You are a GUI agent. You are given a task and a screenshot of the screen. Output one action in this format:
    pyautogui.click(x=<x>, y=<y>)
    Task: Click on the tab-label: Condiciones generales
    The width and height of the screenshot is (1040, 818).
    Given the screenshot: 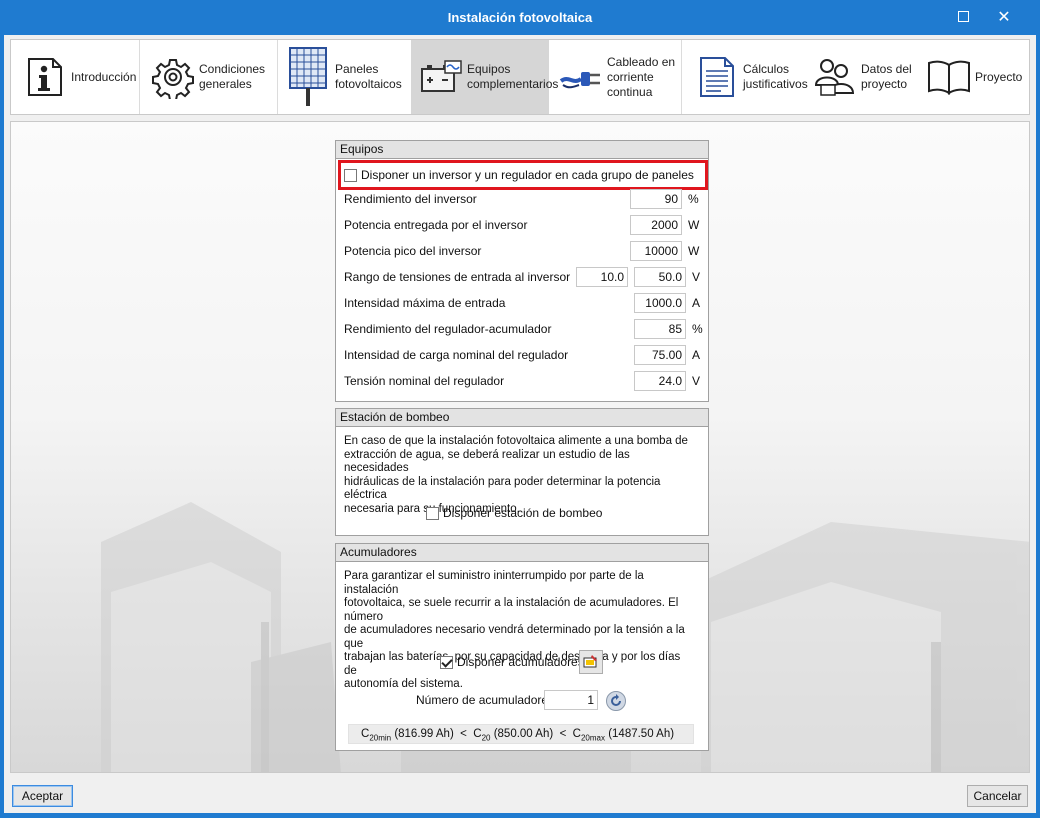 What is the action you would take?
    pyautogui.click(x=232, y=76)
    